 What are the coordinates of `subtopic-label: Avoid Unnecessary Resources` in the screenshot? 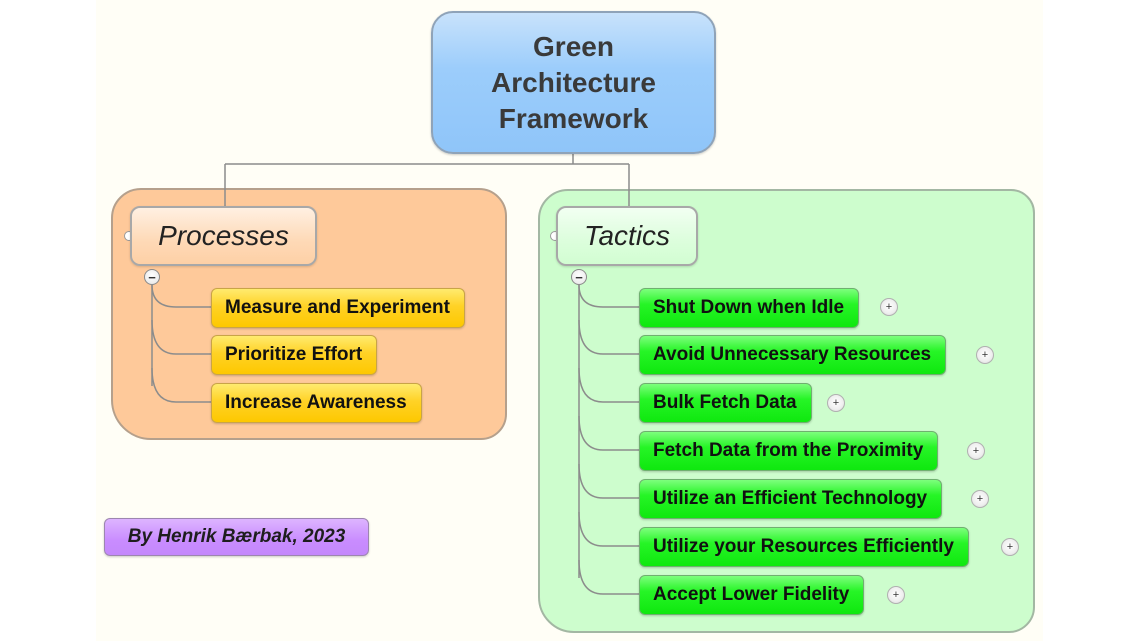 It's located at (792, 354).